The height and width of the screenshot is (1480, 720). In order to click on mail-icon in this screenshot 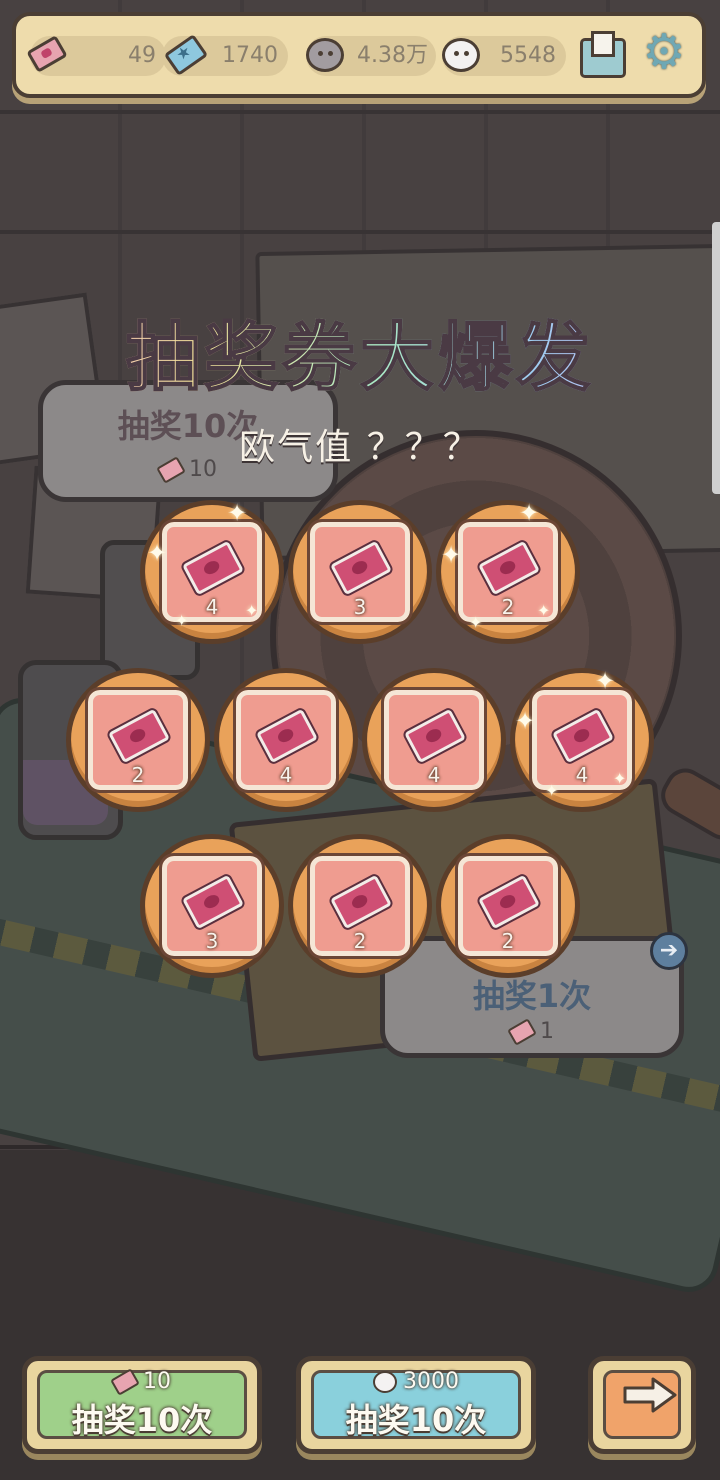, I will do `click(603, 54)`.